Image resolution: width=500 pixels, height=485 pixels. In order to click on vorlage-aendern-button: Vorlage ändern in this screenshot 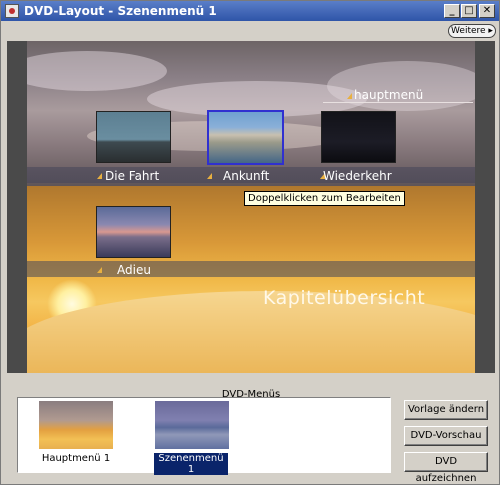, I will do `click(446, 410)`.